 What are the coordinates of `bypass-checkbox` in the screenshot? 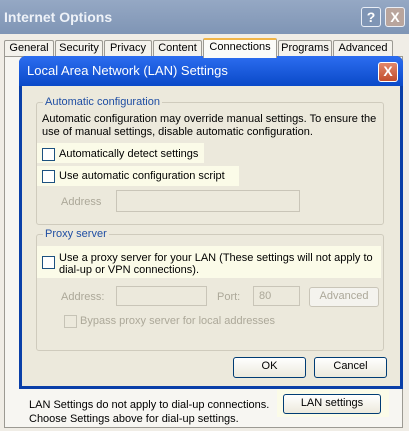 It's located at (70, 321).